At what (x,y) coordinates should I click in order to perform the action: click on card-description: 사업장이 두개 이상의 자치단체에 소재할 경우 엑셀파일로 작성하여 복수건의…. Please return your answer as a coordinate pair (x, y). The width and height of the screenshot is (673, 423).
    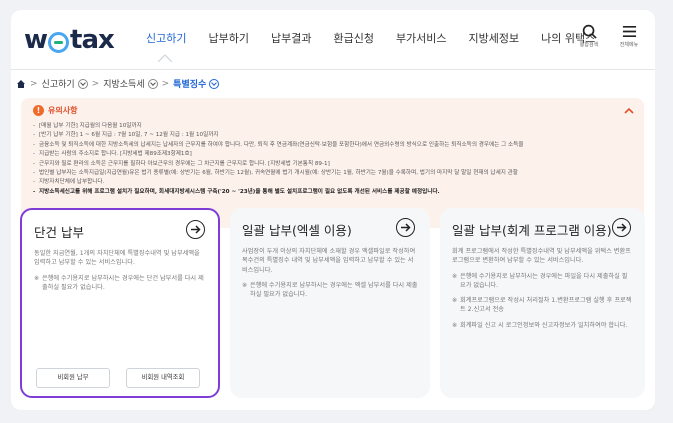
    Looking at the image, I should click on (329, 261).